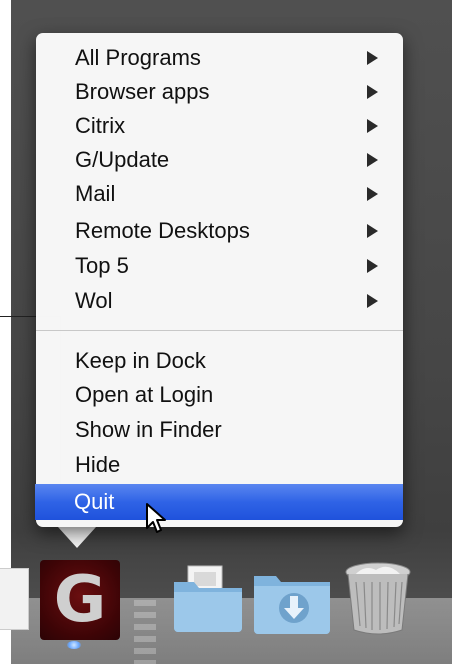 The width and height of the screenshot is (452, 664). What do you see at coordinates (98, 464) in the screenshot?
I see `menu-item-label: Hide` at bounding box center [98, 464].